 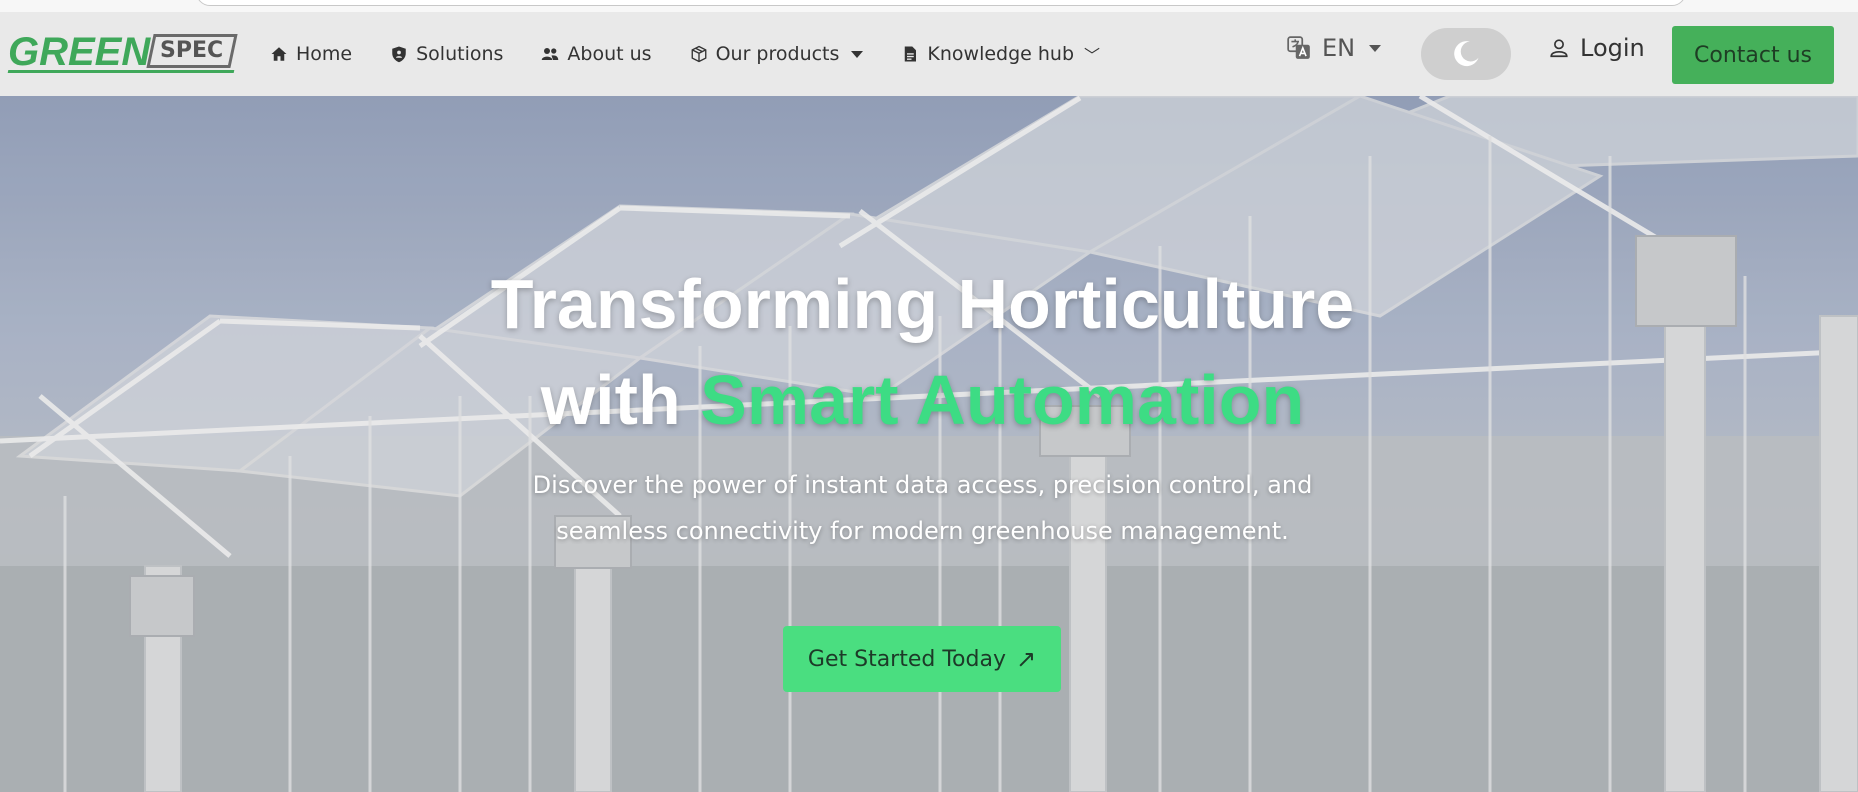 I want to click on user-icon, so click(x=1559, y=48).